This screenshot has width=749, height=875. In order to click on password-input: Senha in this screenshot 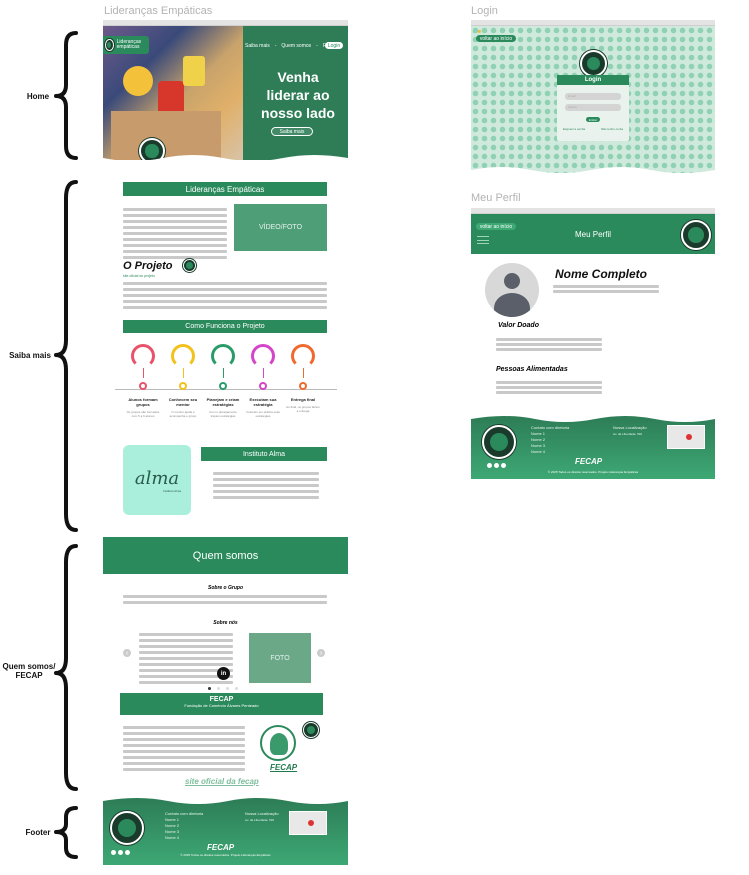, I will do `click(593, 107)`.